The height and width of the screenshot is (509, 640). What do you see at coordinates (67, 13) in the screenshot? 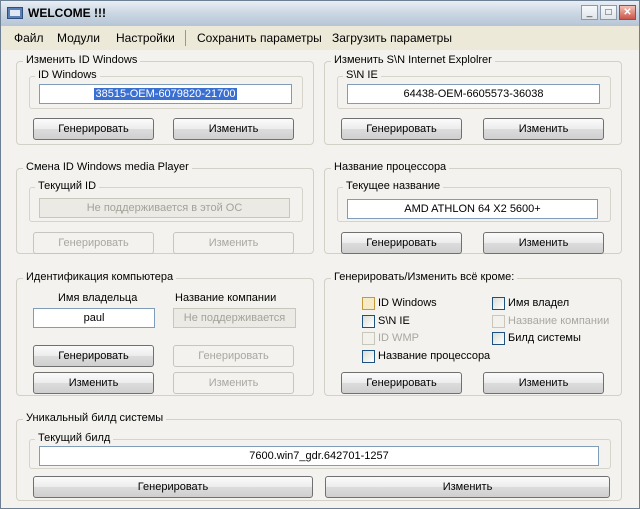
I see `window-title: WELCOME !!!` at bounding box center [67, 13].